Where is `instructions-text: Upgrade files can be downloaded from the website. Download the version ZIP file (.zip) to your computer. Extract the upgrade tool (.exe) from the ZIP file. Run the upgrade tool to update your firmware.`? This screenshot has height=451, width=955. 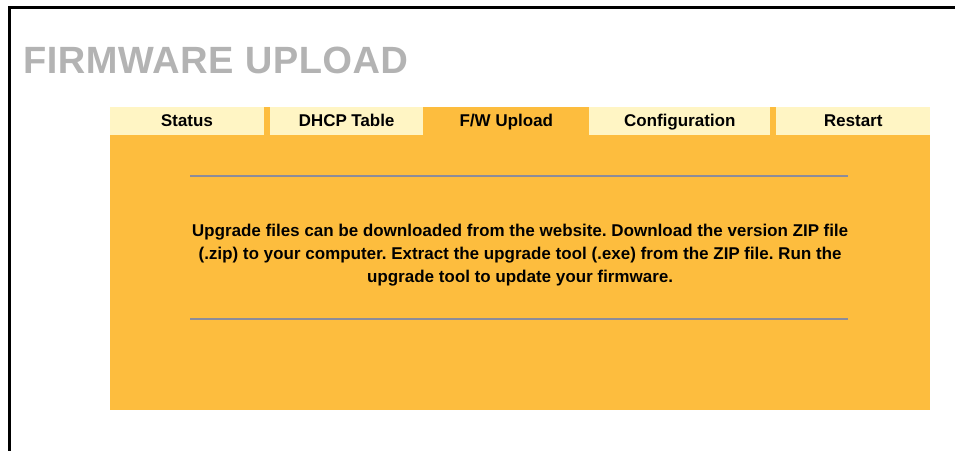 instructions-text: Upgrade files can be downloaded from the website. Download the version ZIP file (.zip) to your computer. Extract the upgrade tool (.exe) from the ZIP file. Run the upgrade tool to update your firmware. is located at coordinates (520, 254).